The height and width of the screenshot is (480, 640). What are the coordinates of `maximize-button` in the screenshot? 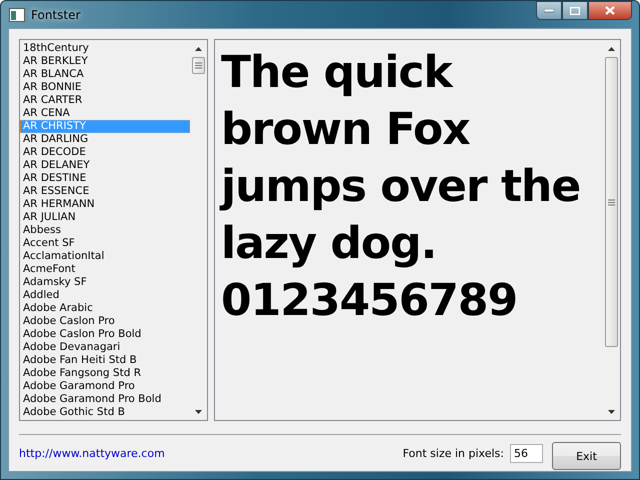 It's located at (575, 10).